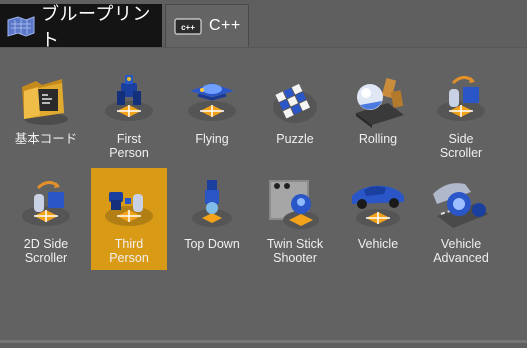 The image size is (527, 348). I want to click on template-top-down: Top Down, so click(212, 219).